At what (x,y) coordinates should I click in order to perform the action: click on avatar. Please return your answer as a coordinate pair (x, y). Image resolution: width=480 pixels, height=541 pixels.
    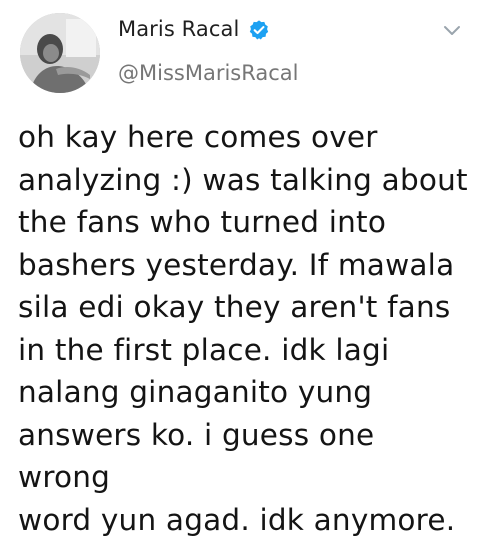
    Looking at the image, I should click on (60, 53).